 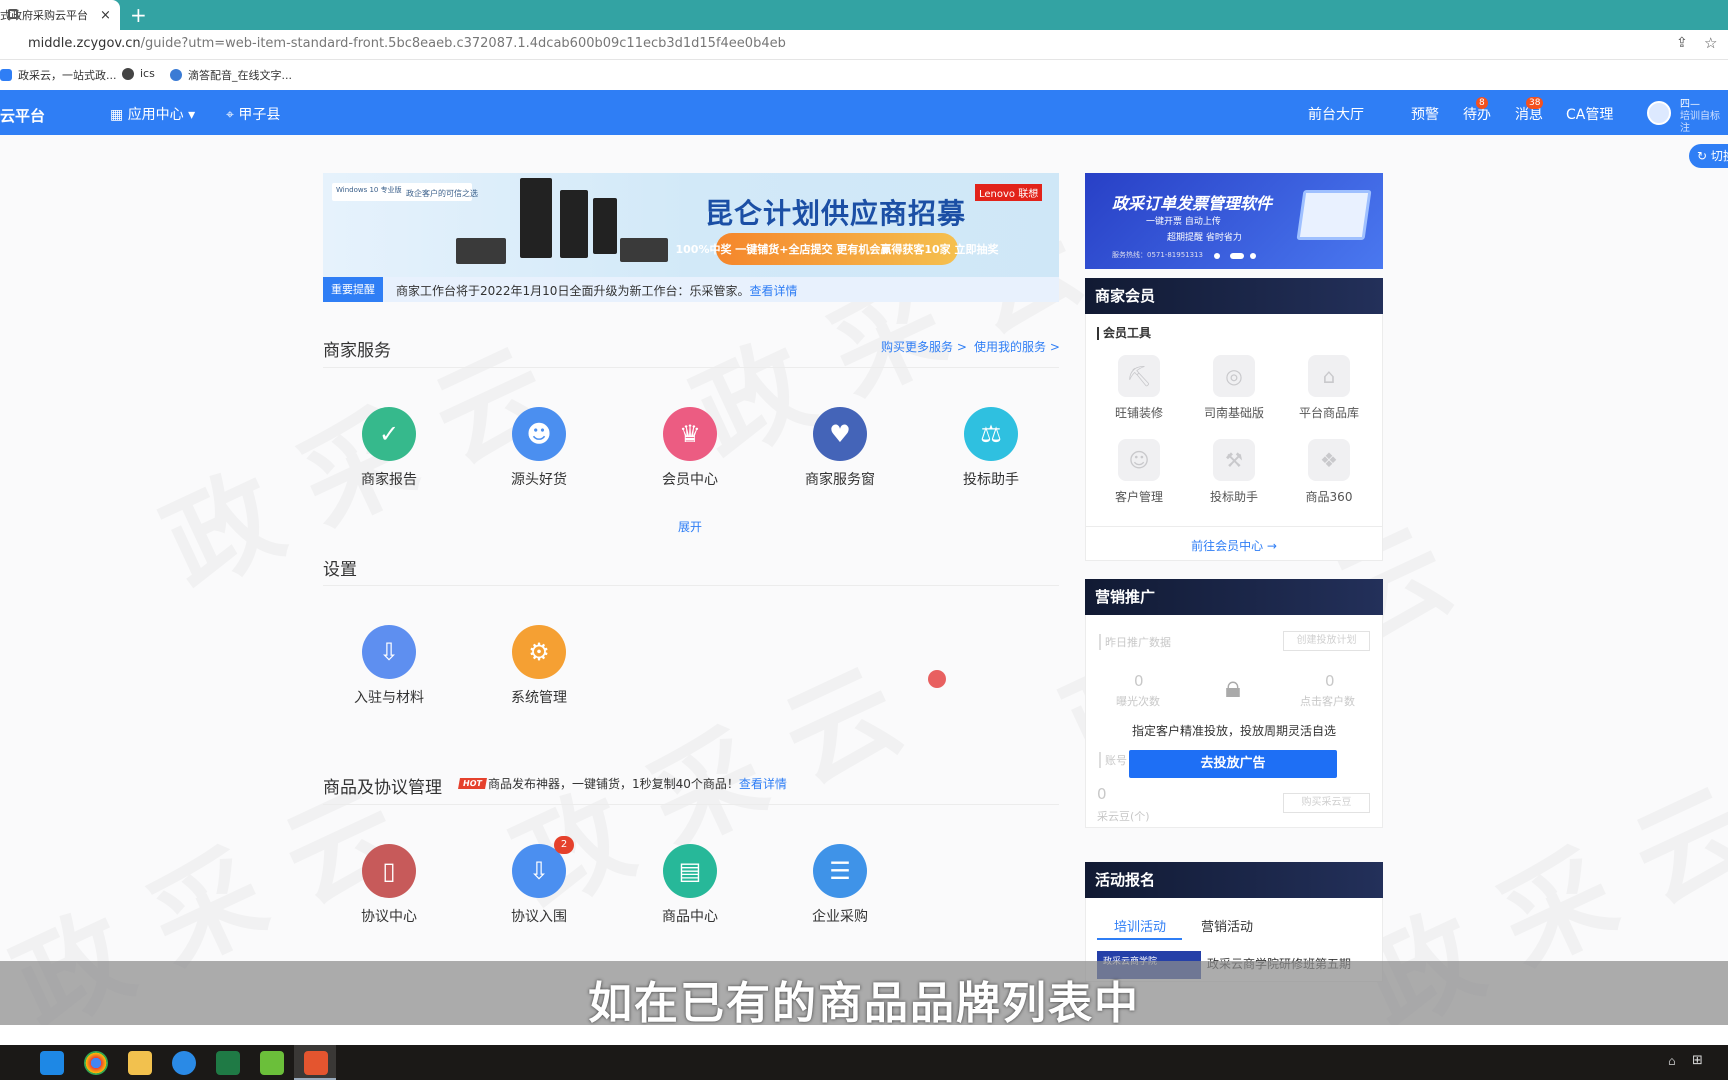 What do you see at coordinates (1139, 681) in the screenshot?
I see `exposure-value: 0` at bounding box center [1139, 681].